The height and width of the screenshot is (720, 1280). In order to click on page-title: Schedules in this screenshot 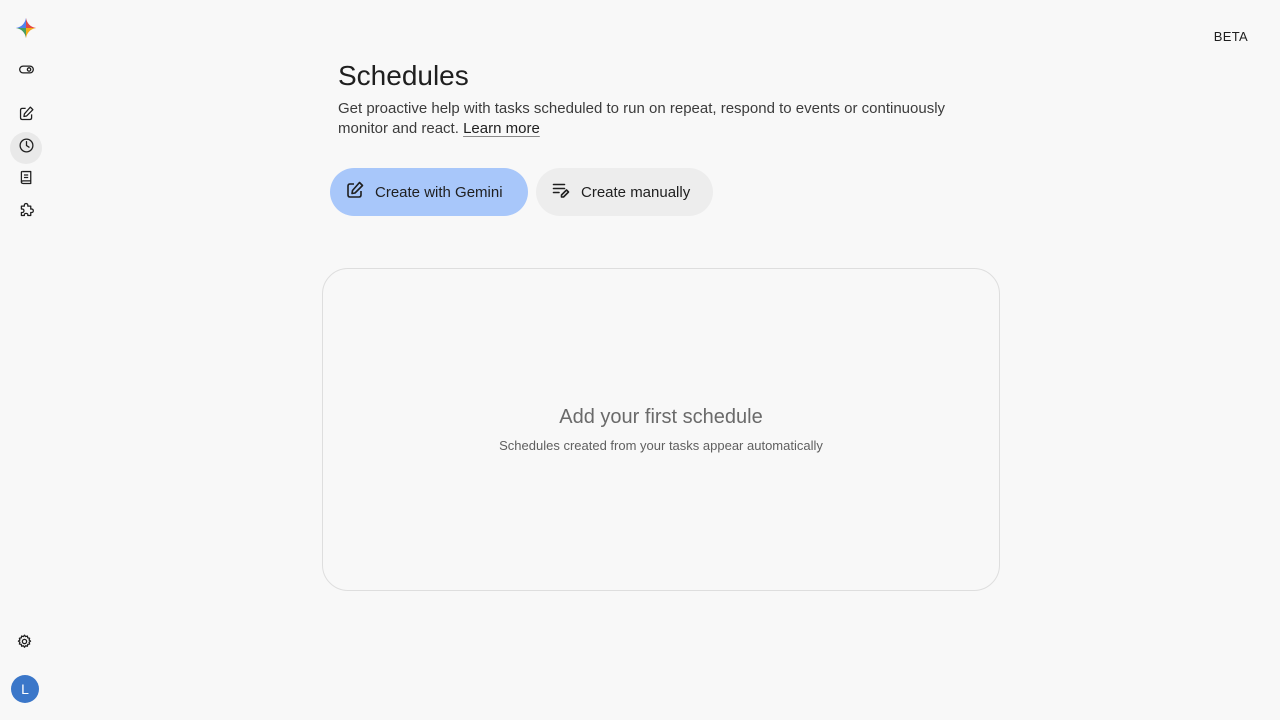, I will do `click(403, 75)`.